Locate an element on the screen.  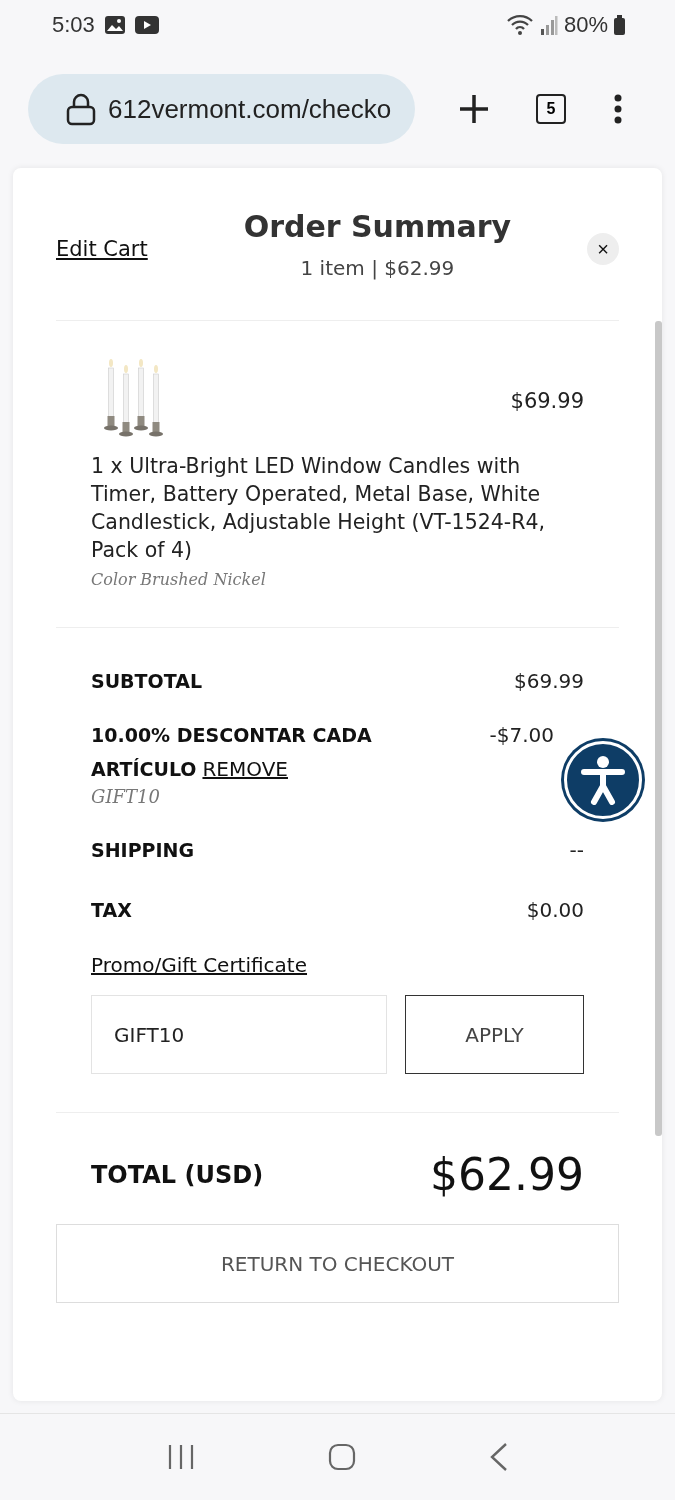
summary-value: -- is located at coordinates (576, 850).